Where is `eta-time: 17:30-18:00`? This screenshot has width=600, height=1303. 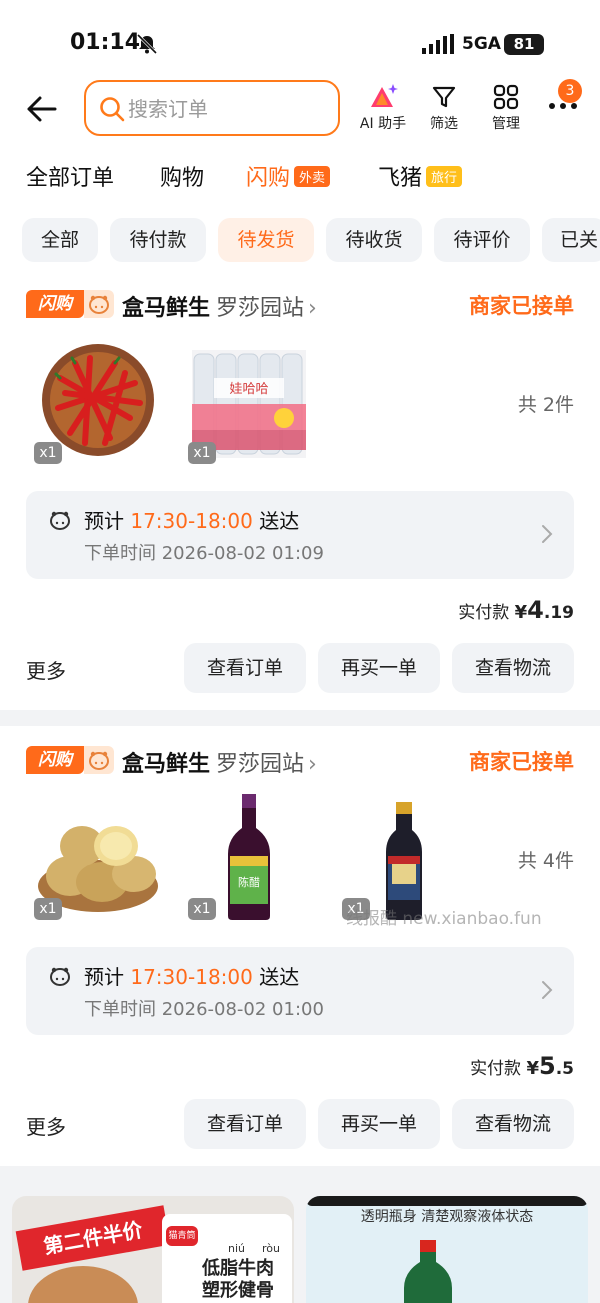
eta-time: 17:30-18:00 is located at coordinates (191, 521).